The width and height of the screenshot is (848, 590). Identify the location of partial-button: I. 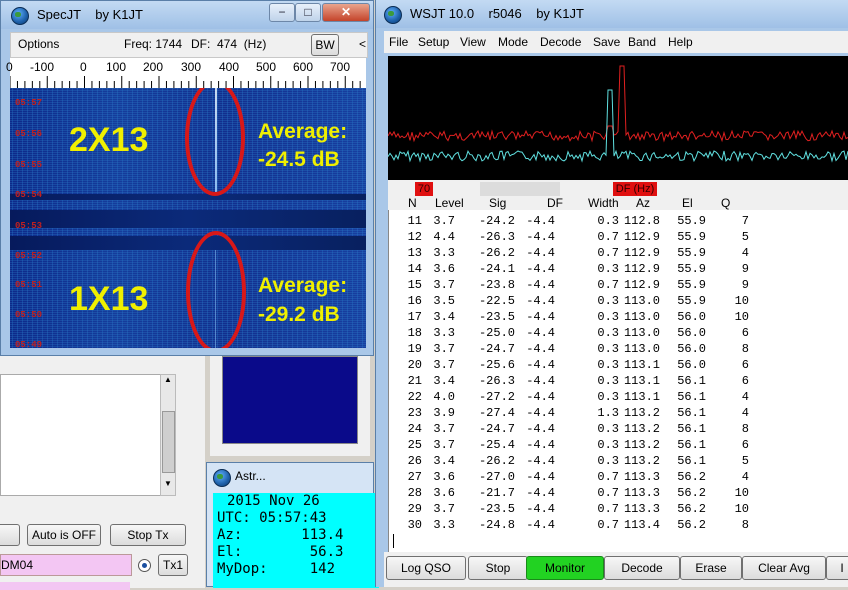
(837, 568).